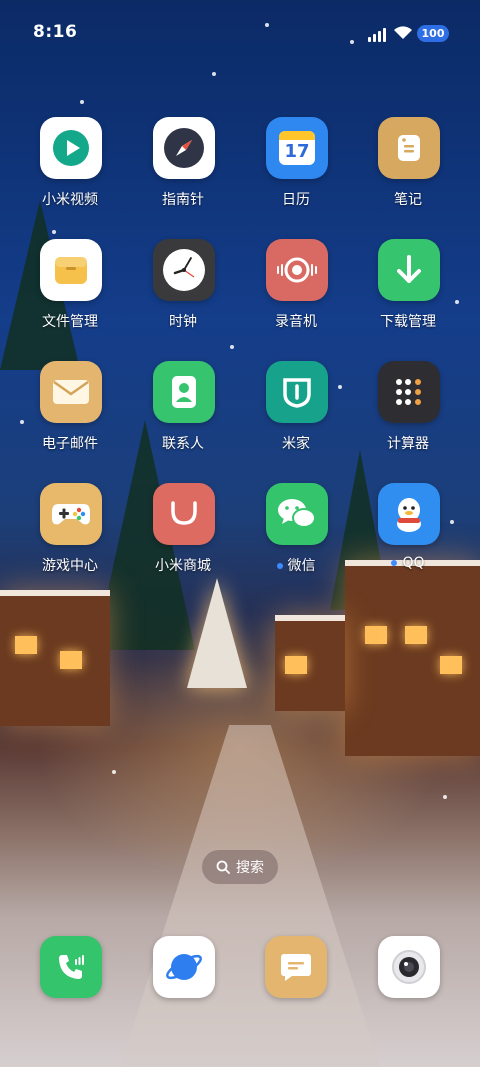  What do you see at coordinates (70, 444) in the screenshot?
I see `app-label: 电子邮件` at bounding box center [70, 444].